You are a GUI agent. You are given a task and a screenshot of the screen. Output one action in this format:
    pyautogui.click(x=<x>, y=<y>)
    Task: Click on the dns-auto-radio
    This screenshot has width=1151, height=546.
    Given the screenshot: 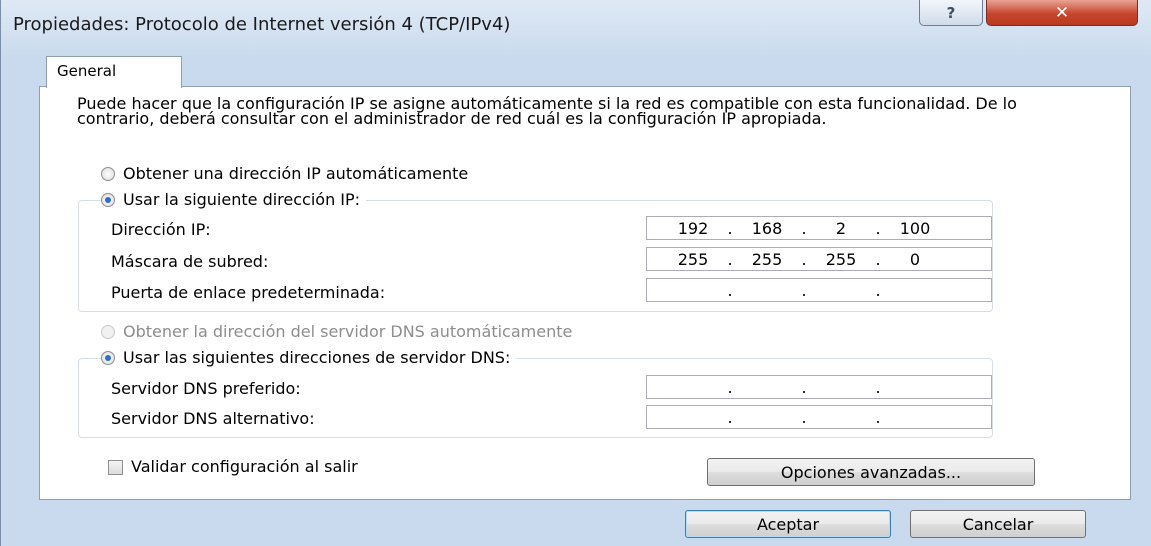 What is the action you would take?
    pyautogui.click(x=108, y=331)
    